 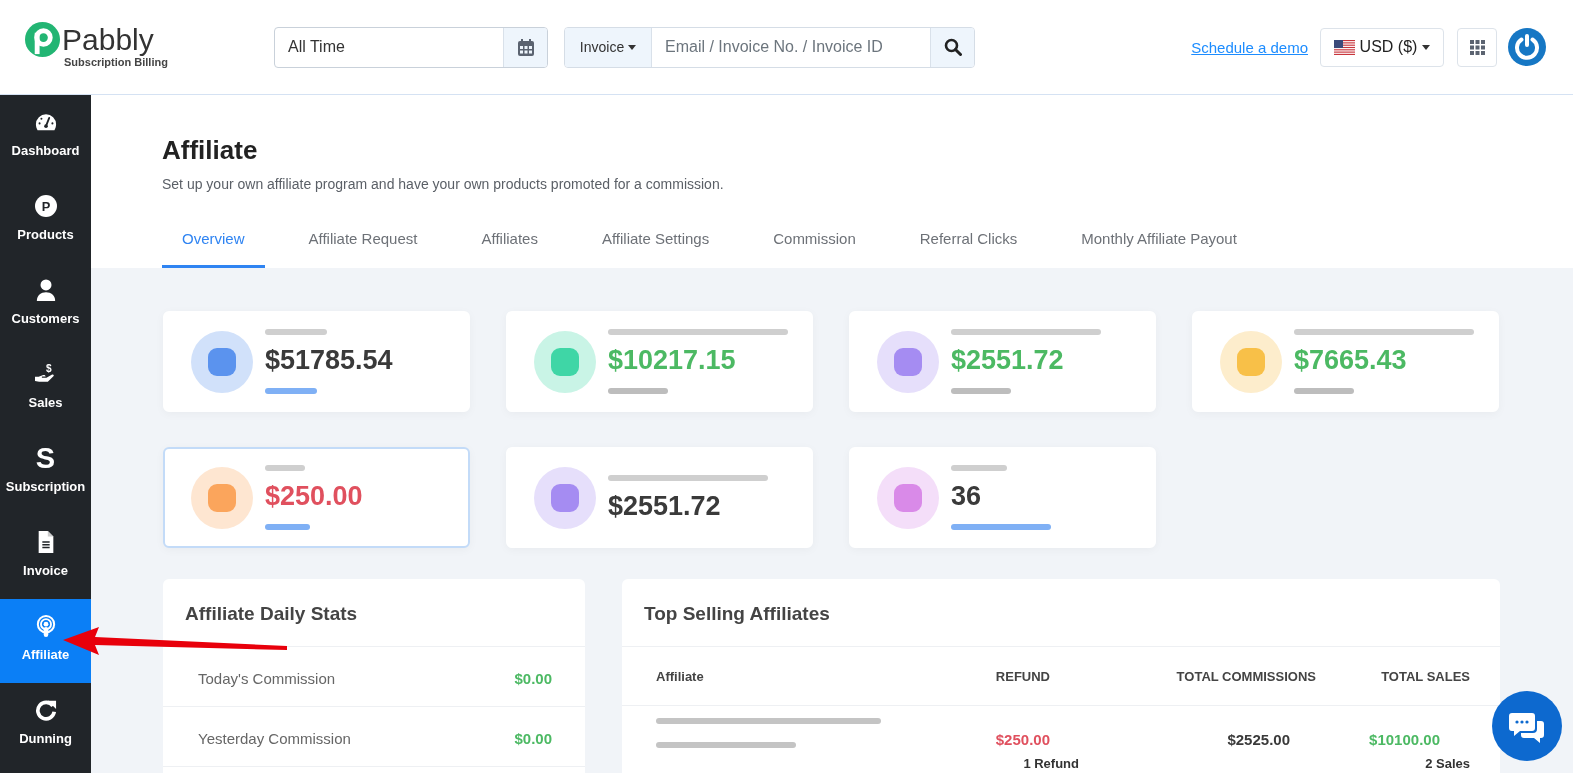 I want to click on stat-value: $51785.54, so click(x=329, y=360).